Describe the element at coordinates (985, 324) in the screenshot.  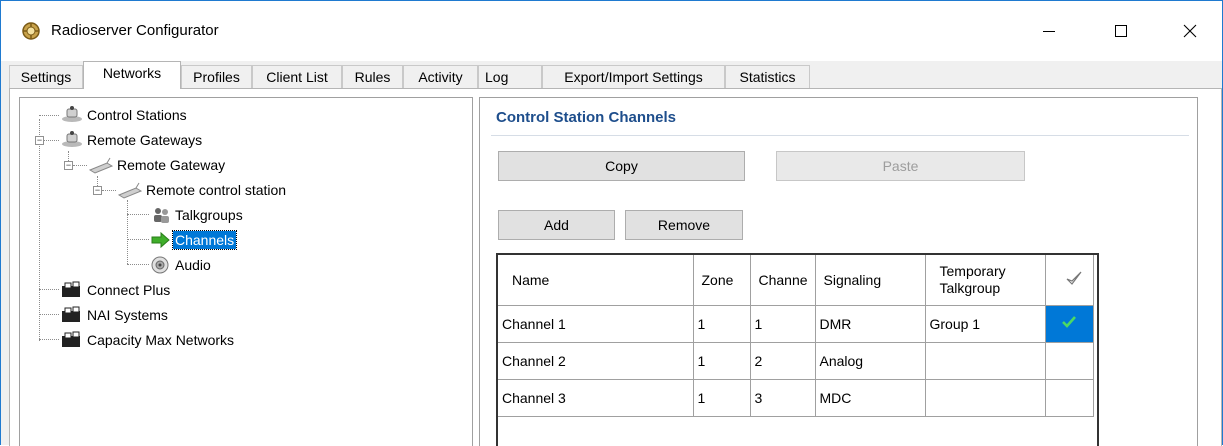
I see `cell-talkgroup: Group 1` at that location.